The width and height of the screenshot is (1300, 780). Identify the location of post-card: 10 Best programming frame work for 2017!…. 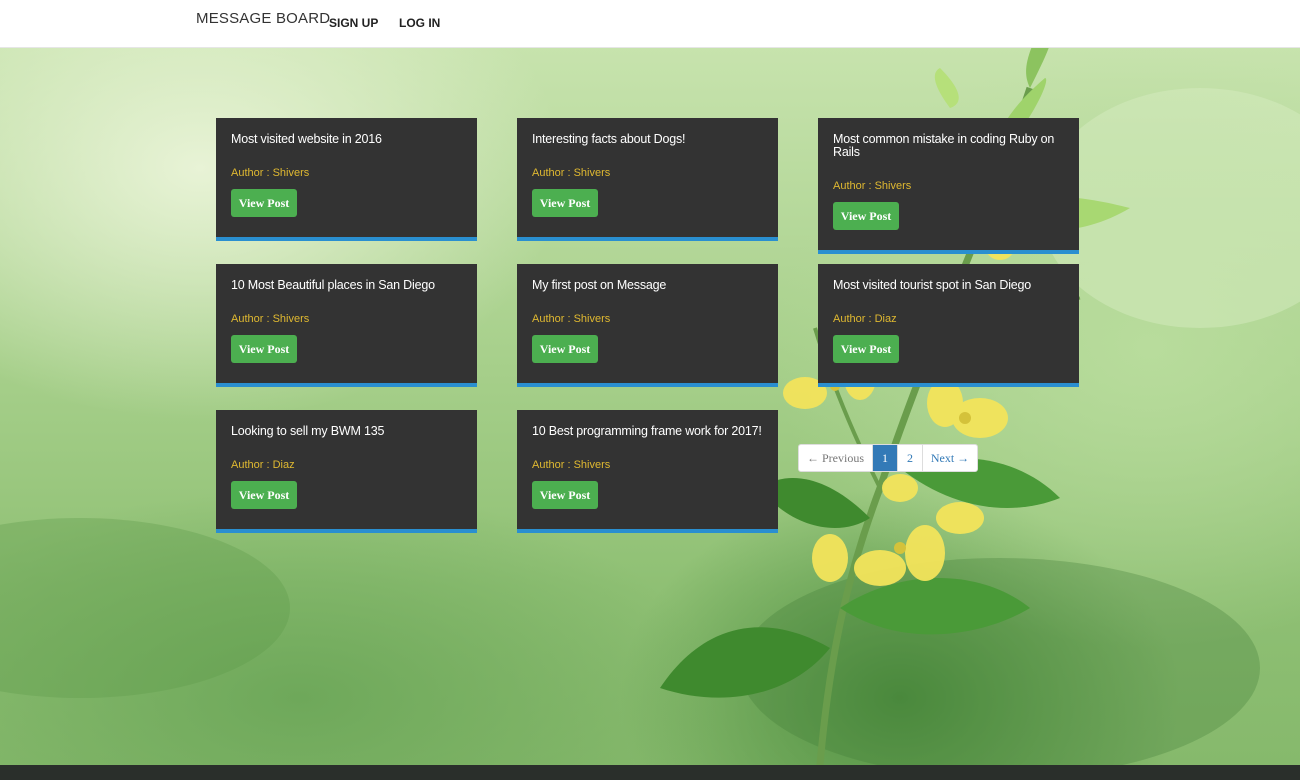
(647, 471).